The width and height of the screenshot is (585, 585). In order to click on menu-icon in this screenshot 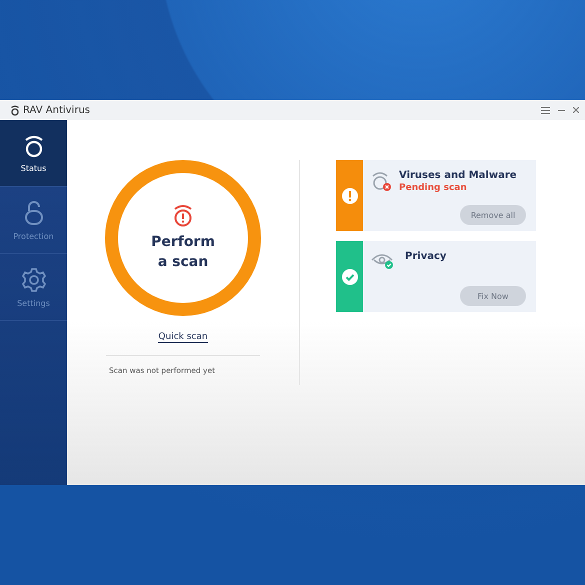, I will do `click(545, 110)`.